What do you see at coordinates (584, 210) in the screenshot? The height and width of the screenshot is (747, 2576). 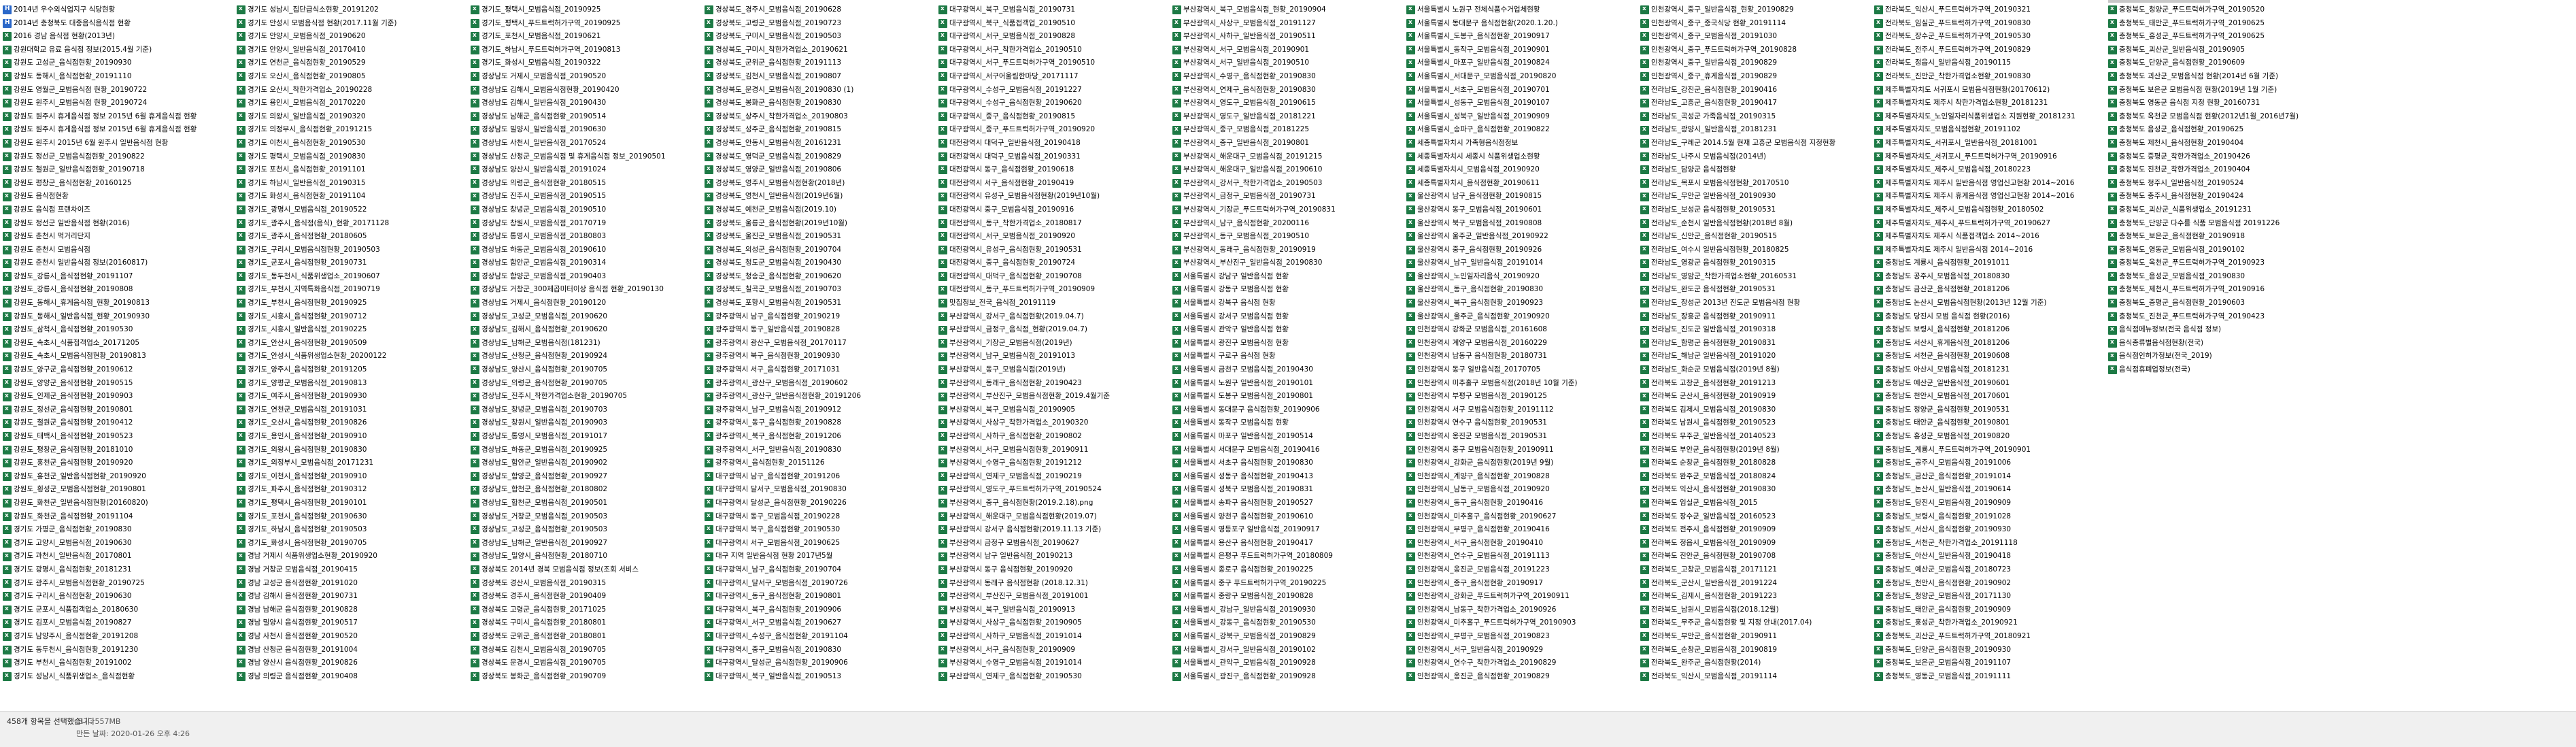 I see `file-item: 경상남도 창녕군_모범음식점_20190510` at bounding box center [584, 210].